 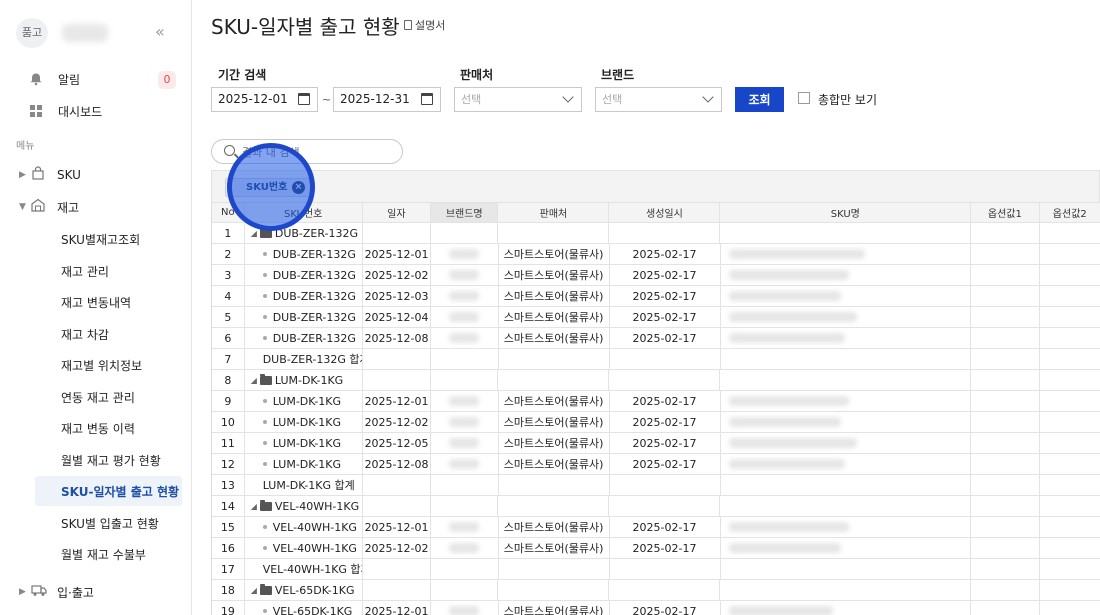 What do you see at coordinates (228, 569) in the screenshot?
I see `row-number: 17` at bounding box center [228, 569].